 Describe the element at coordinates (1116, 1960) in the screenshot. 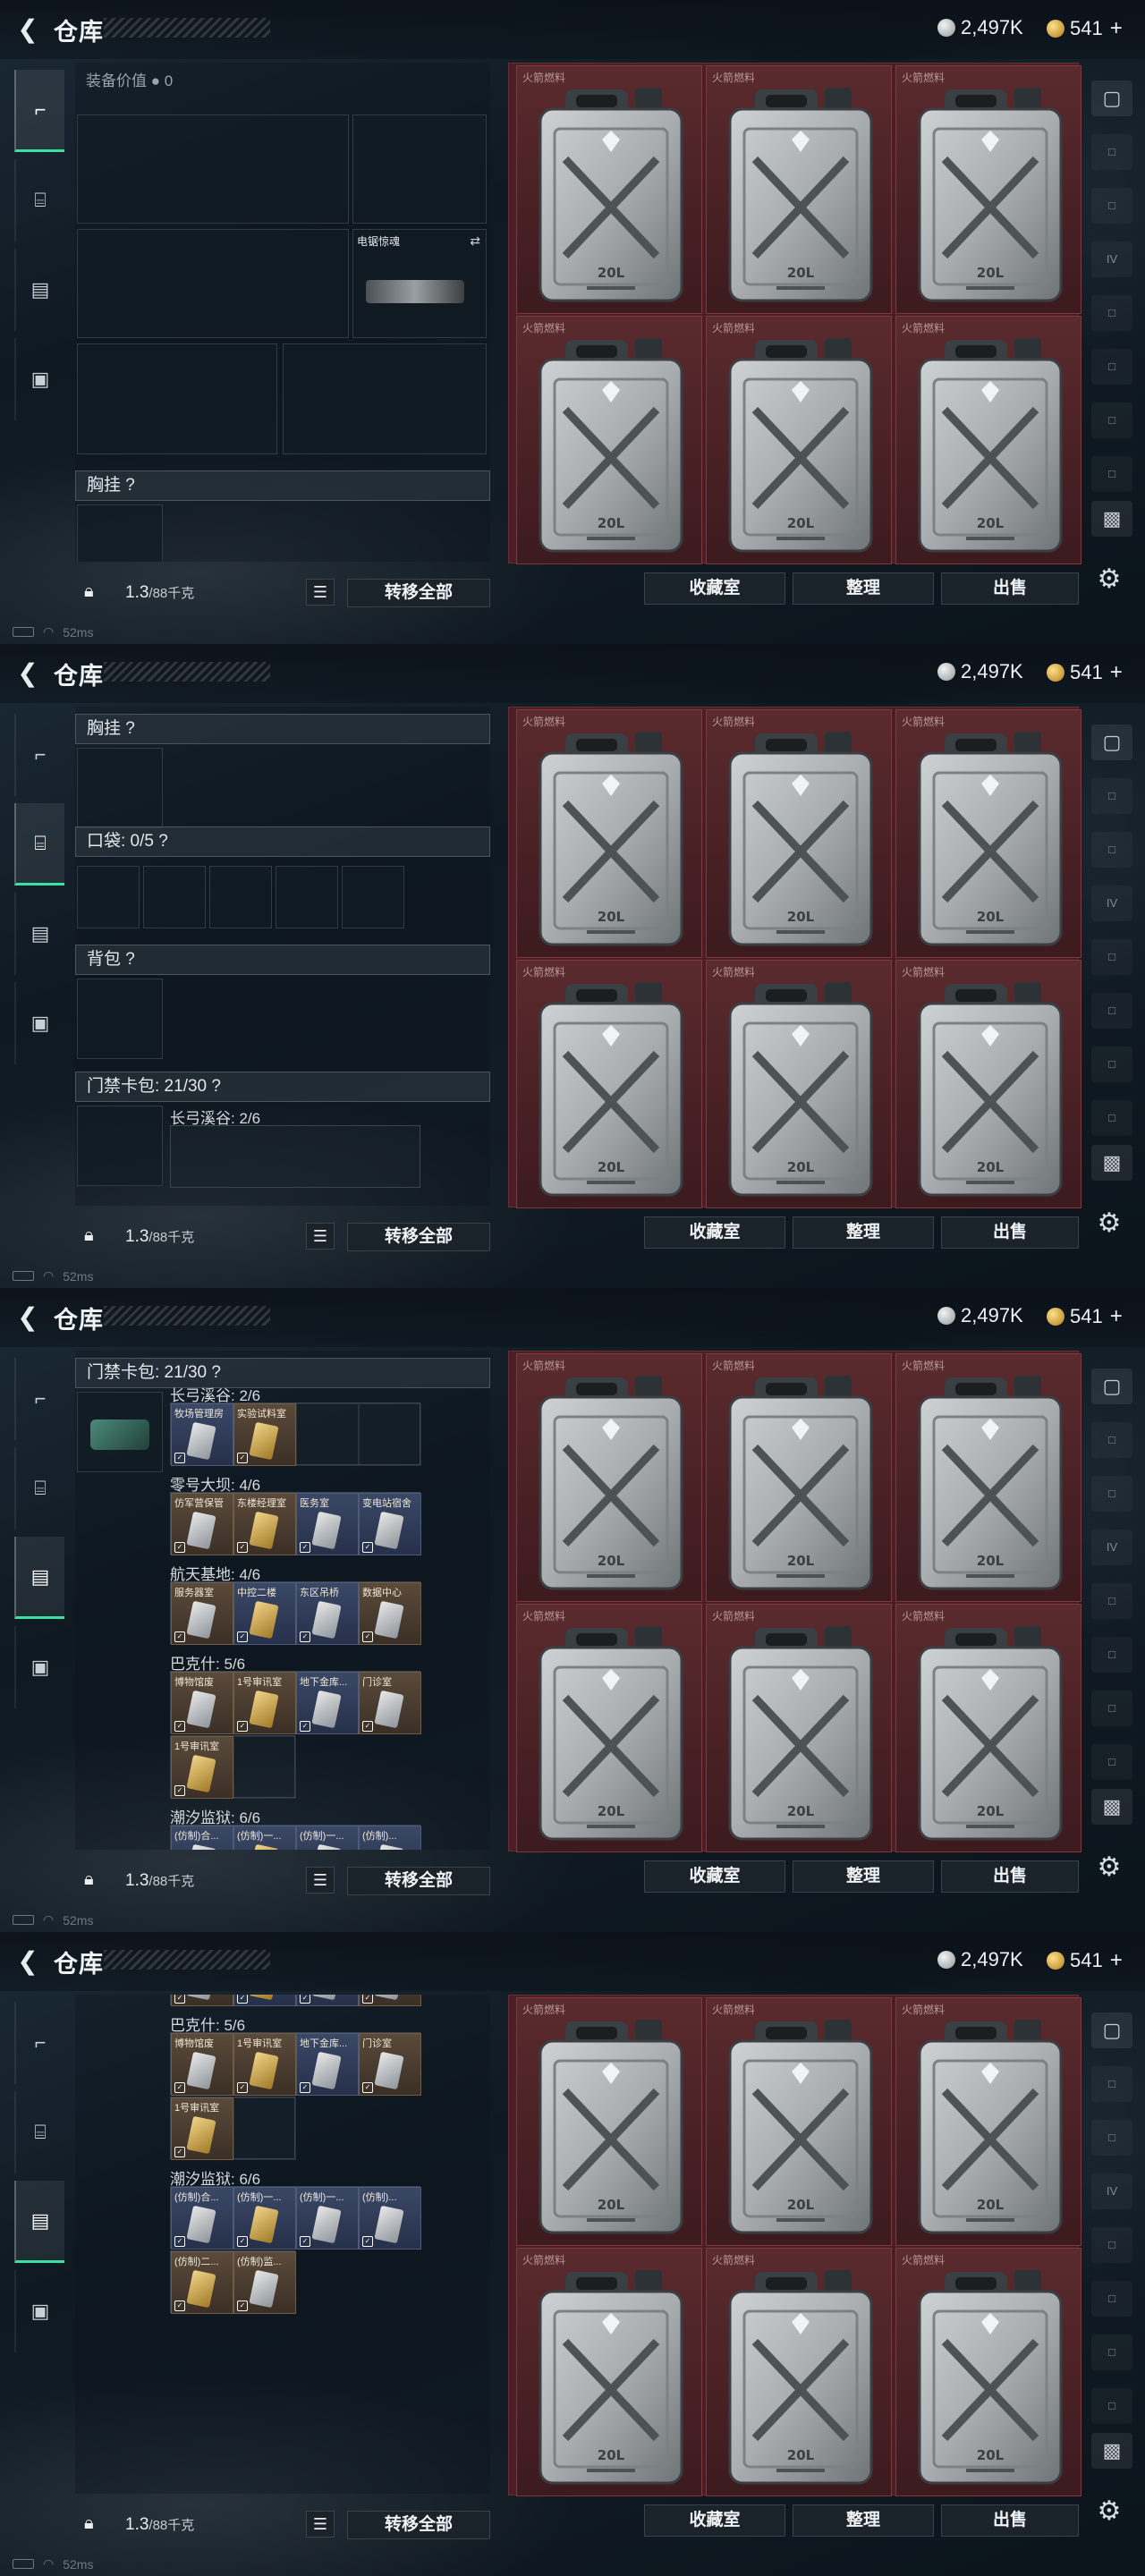

I see `add-currency-icon: +` at that location.